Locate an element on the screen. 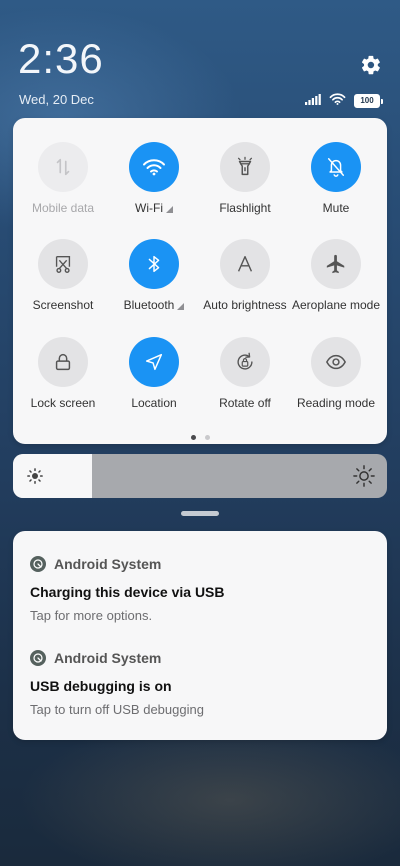  tile-wifi: Wi-Fi is located at coordinates (154, 178).